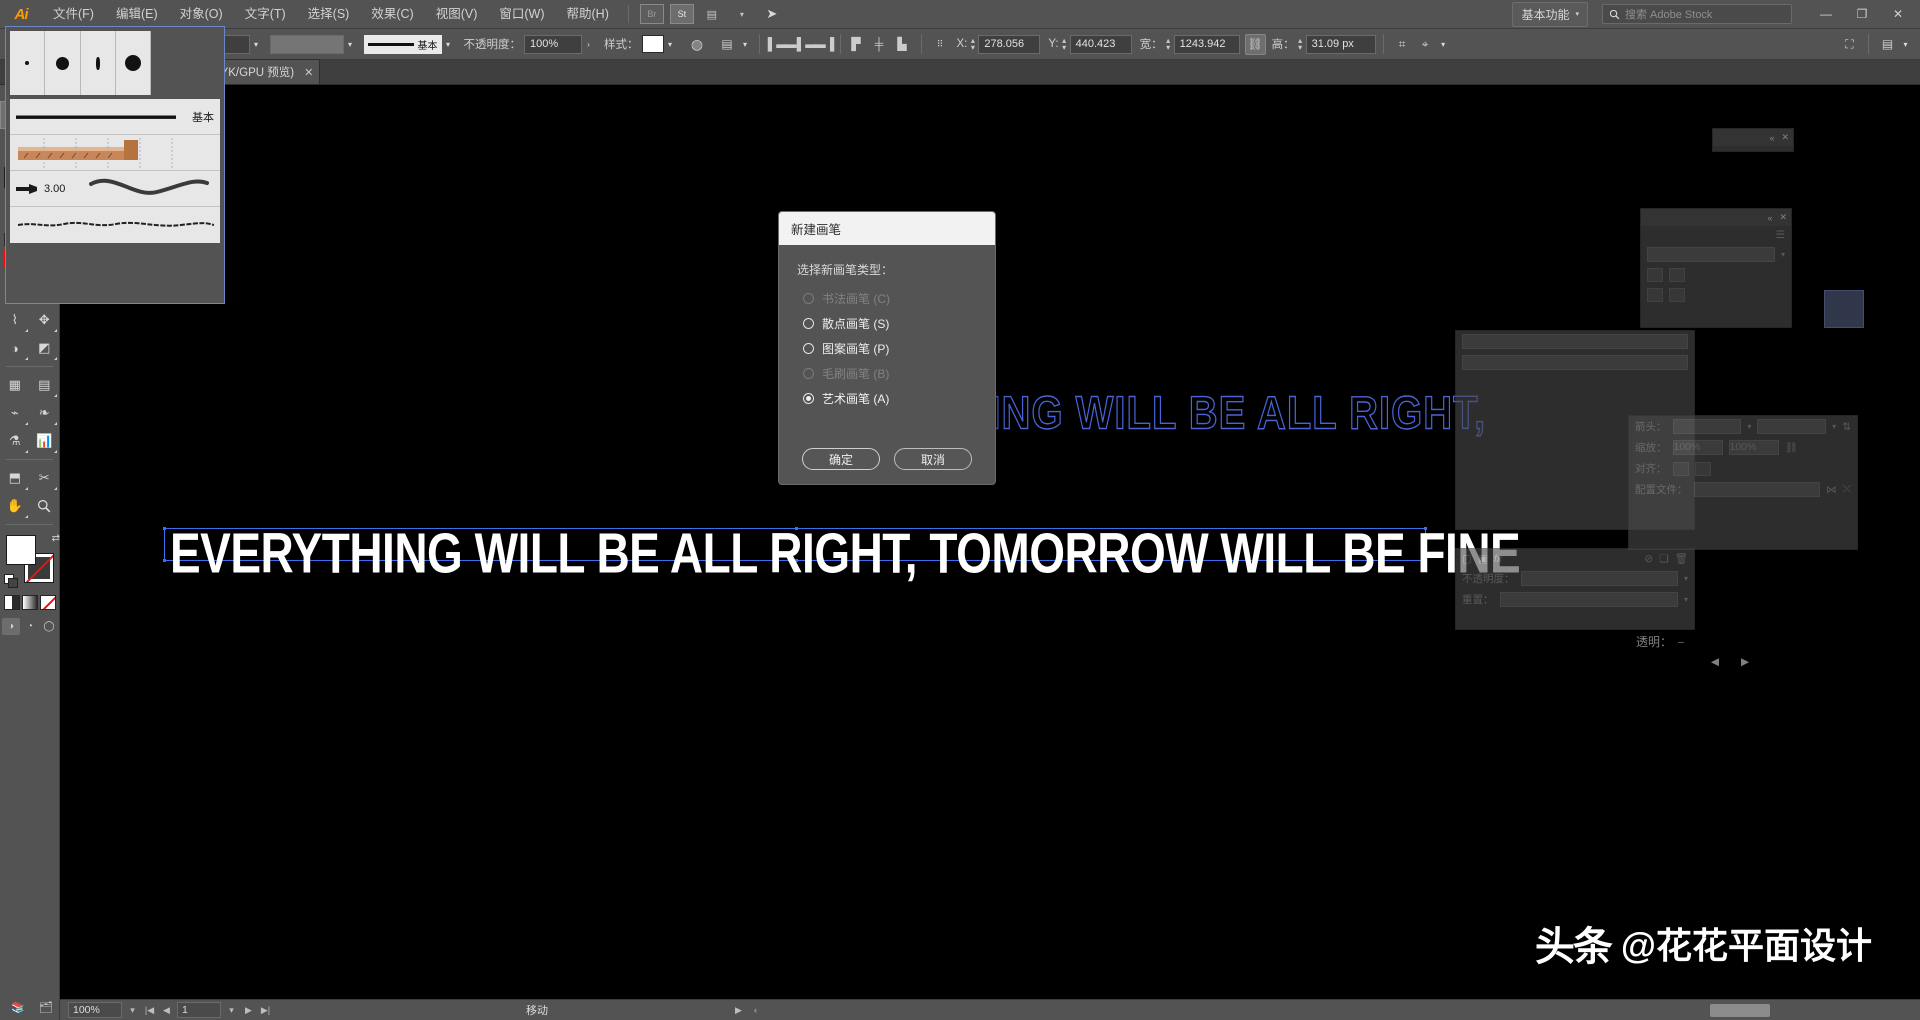 This screenshot has width=1920, height=1020. Describe the element at coordinates (1697, 14) in the screenshot. I see `search-input: 搜索 Adobe Stock` at that location.